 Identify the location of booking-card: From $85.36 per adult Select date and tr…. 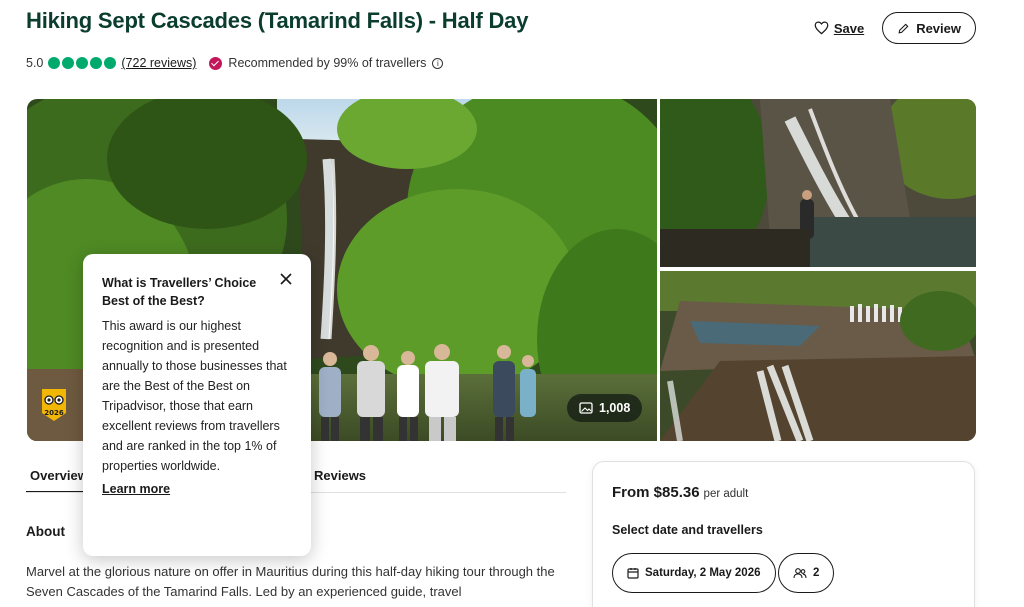
(783, 534).